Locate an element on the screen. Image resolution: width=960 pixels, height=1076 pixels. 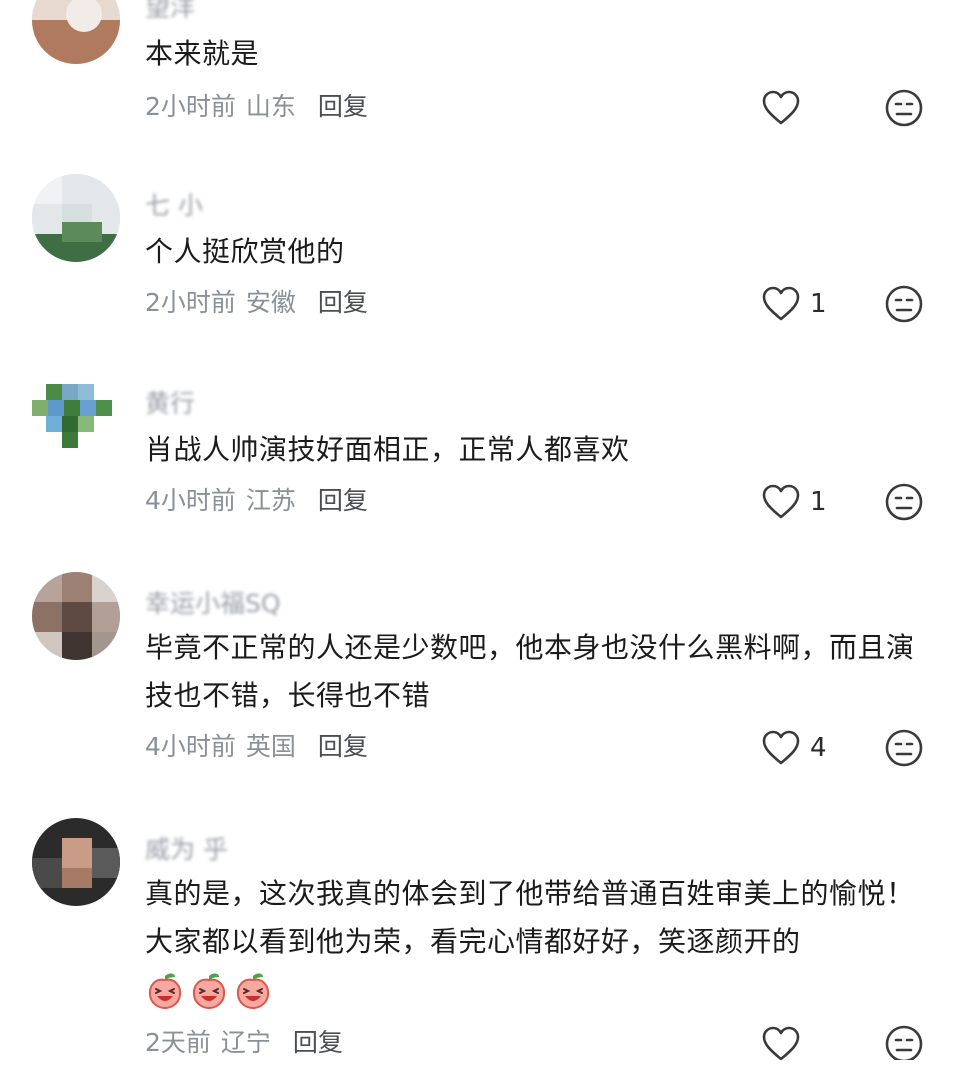
comment-location: 辽宁 is located at coordinates (245, 1042).